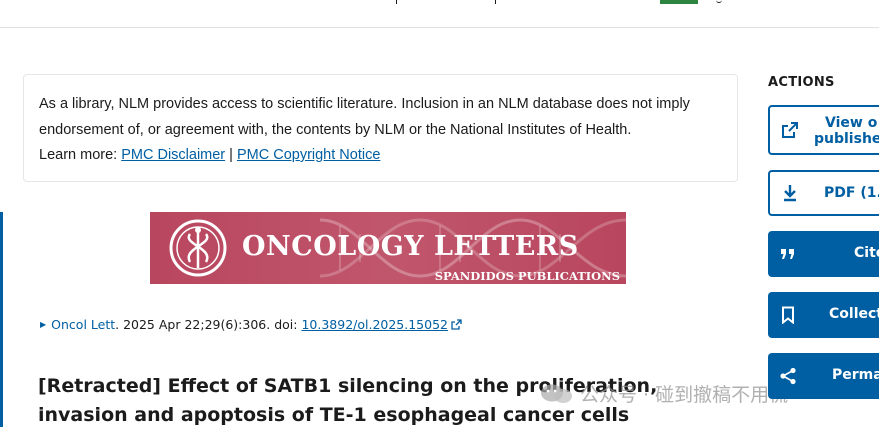  What do you see at coordinates (410, 246) in the screenshot?
I see `journal-banner-title: ONCOLOGY LETTERS` at bounding box center [410, 246].